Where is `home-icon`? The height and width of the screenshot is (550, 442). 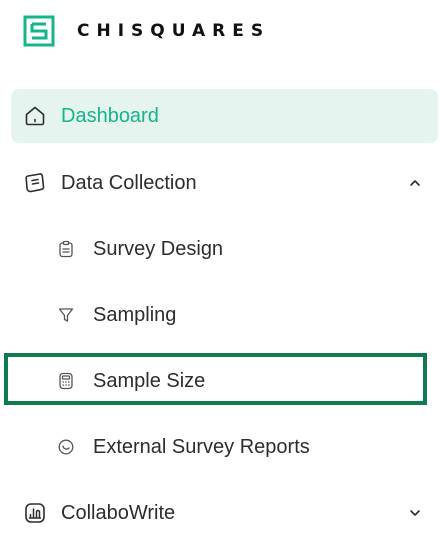
home-icon is located at coordinates (35, 116).